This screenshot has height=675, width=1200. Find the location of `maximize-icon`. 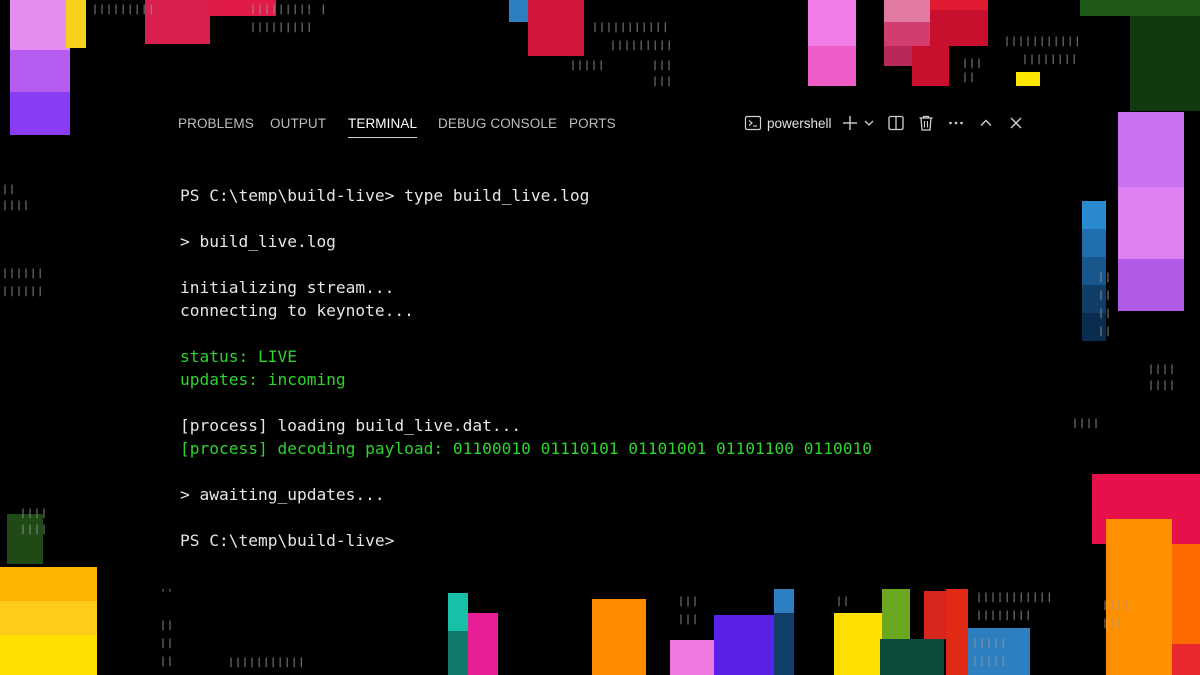

maximize-icon is located at coordinates (986, 123).